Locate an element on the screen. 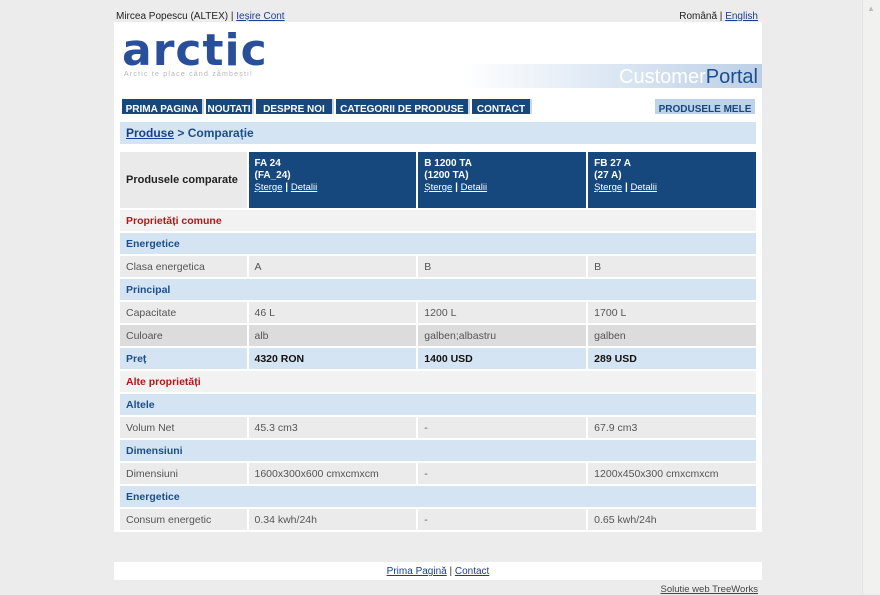 This screenshot has height=595, width=880. product-column-header: FB 27 A (27 A) Șterge | Detalii is located at coordinates (671, 180).